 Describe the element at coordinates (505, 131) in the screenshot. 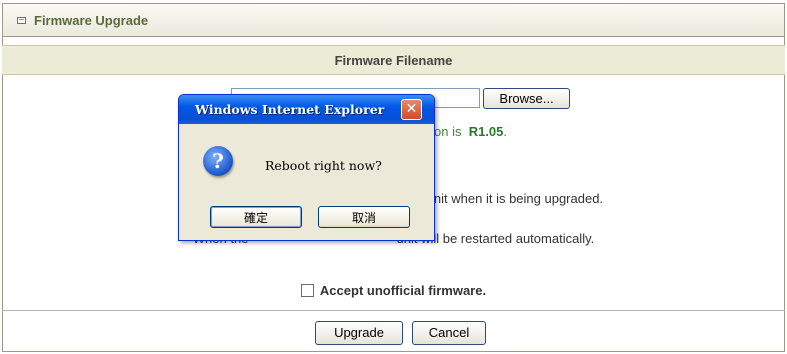

I see `version-suffix: .` at that location.